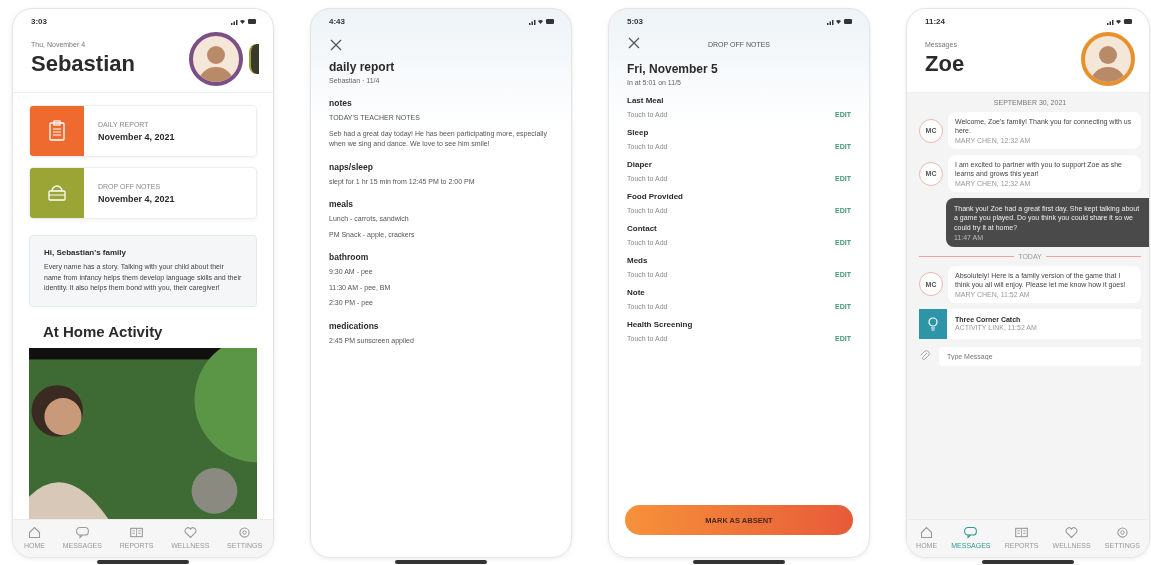  What do you see at coordinates (39, 21) in the screenshot?
I see `status-time: 3:03` at bounding box center [39, 21].